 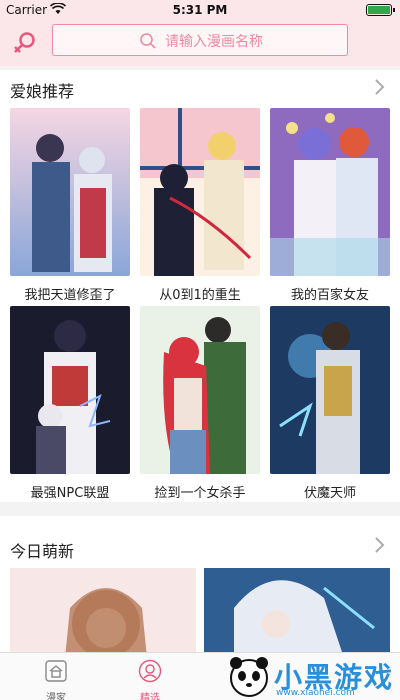 I want to click on search-placeholder: 请输入漫画名称, so click(x=214, y=42).